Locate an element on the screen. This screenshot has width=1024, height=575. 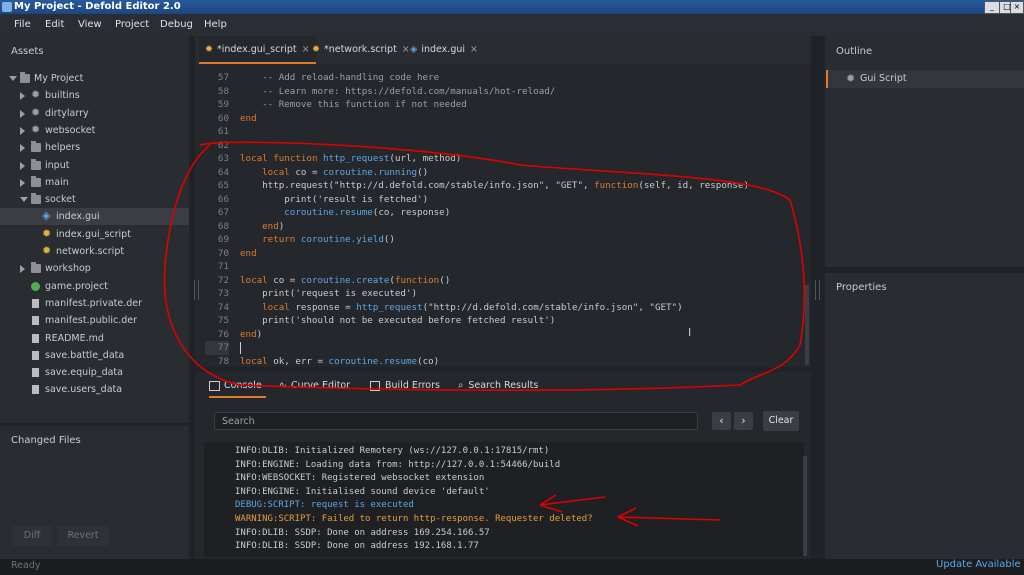
code-line: 59 -- Remove this function if not needed is located at coordinates (500, 105).